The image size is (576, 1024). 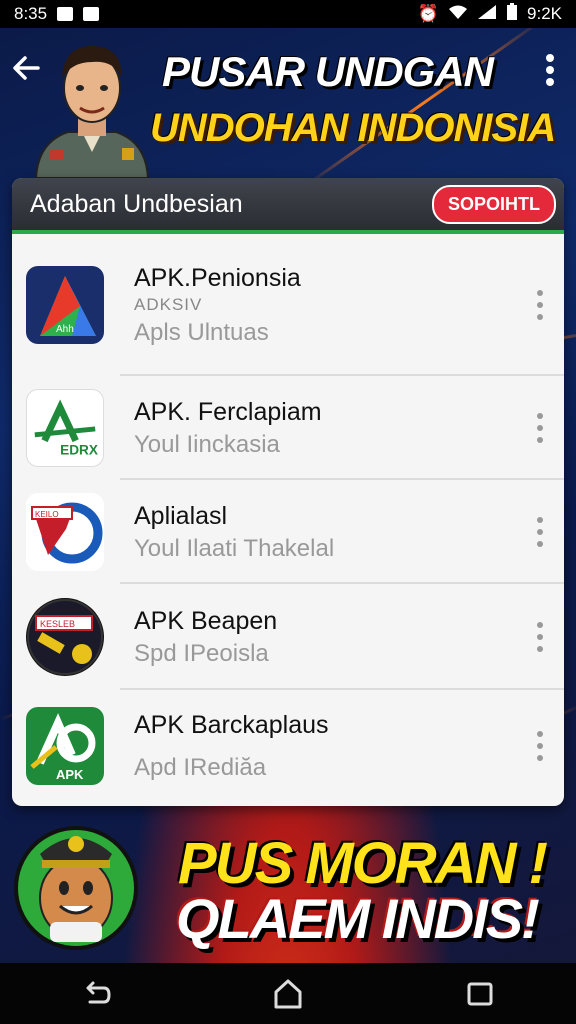 I want to click on list-item: KEILO Aplialasl Youl Ilaati Thakelal, so click(x=288, y=532).